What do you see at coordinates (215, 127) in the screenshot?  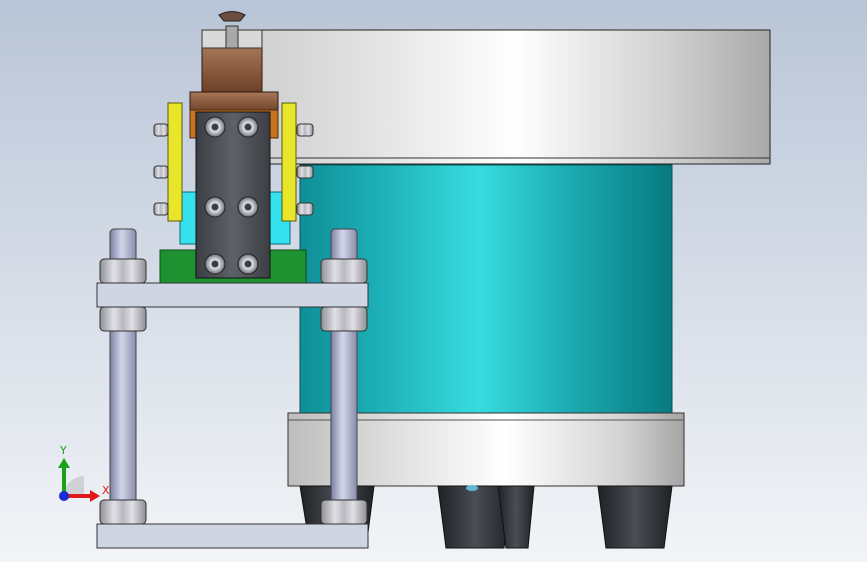 I see `bolt-1-hex` at bounding box center [215, 127].